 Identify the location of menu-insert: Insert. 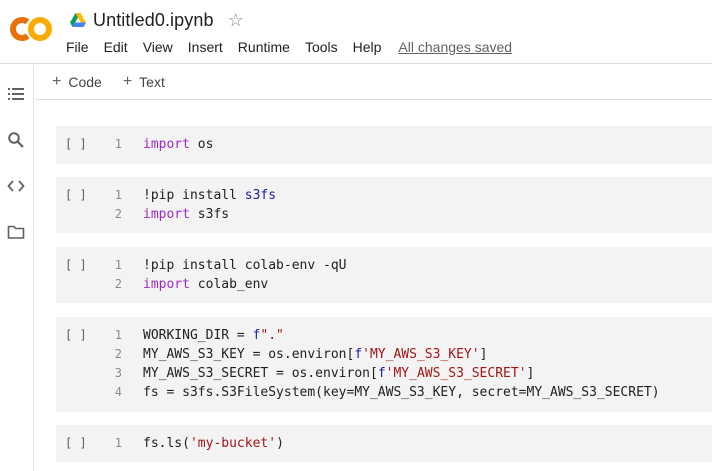
(205, 47).